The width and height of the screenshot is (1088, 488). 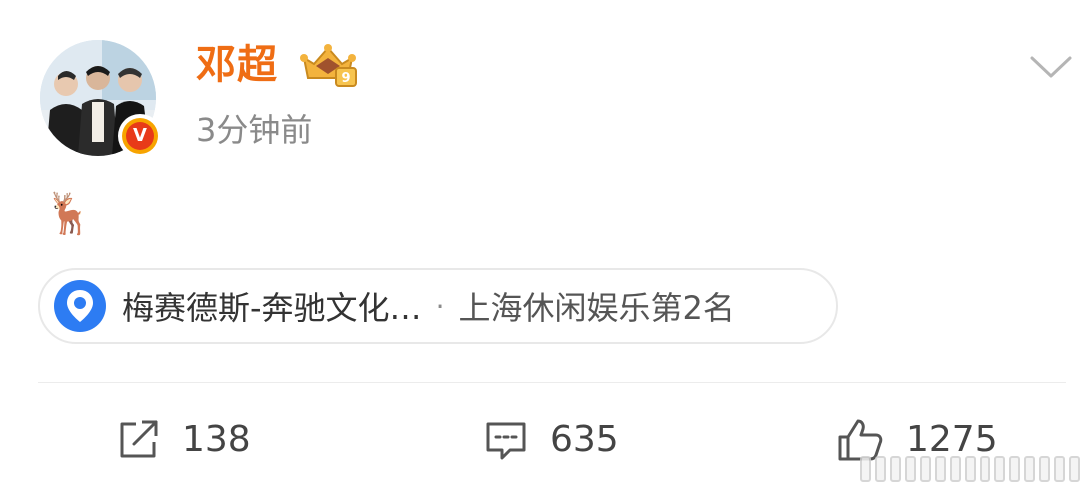 What do you see at coordinates (552, 382) in the screenshot?
I see `divider` at bounding box center [552, 382].